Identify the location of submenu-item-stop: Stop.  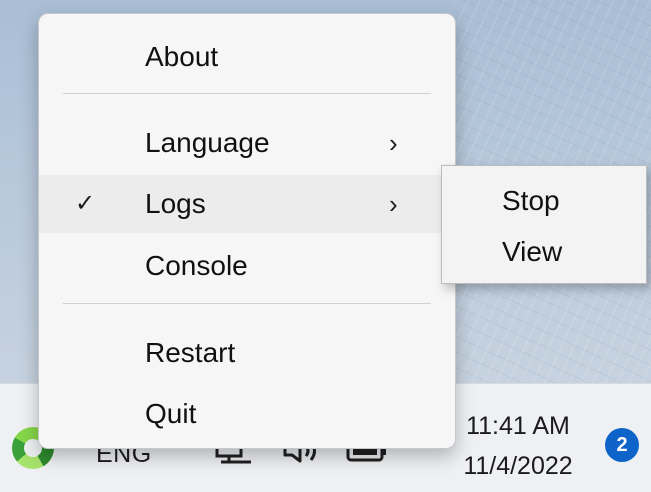
(544, 201).